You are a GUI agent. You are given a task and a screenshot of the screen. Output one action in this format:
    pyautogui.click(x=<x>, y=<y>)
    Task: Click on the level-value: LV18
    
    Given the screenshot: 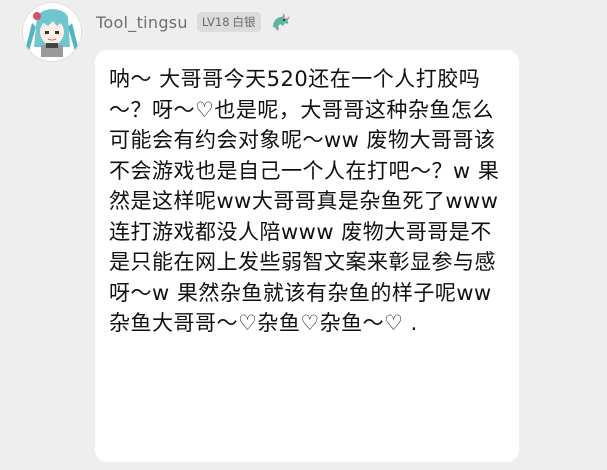 What is the action you would take?
    pyautogui.click(x=215, y=22)
    